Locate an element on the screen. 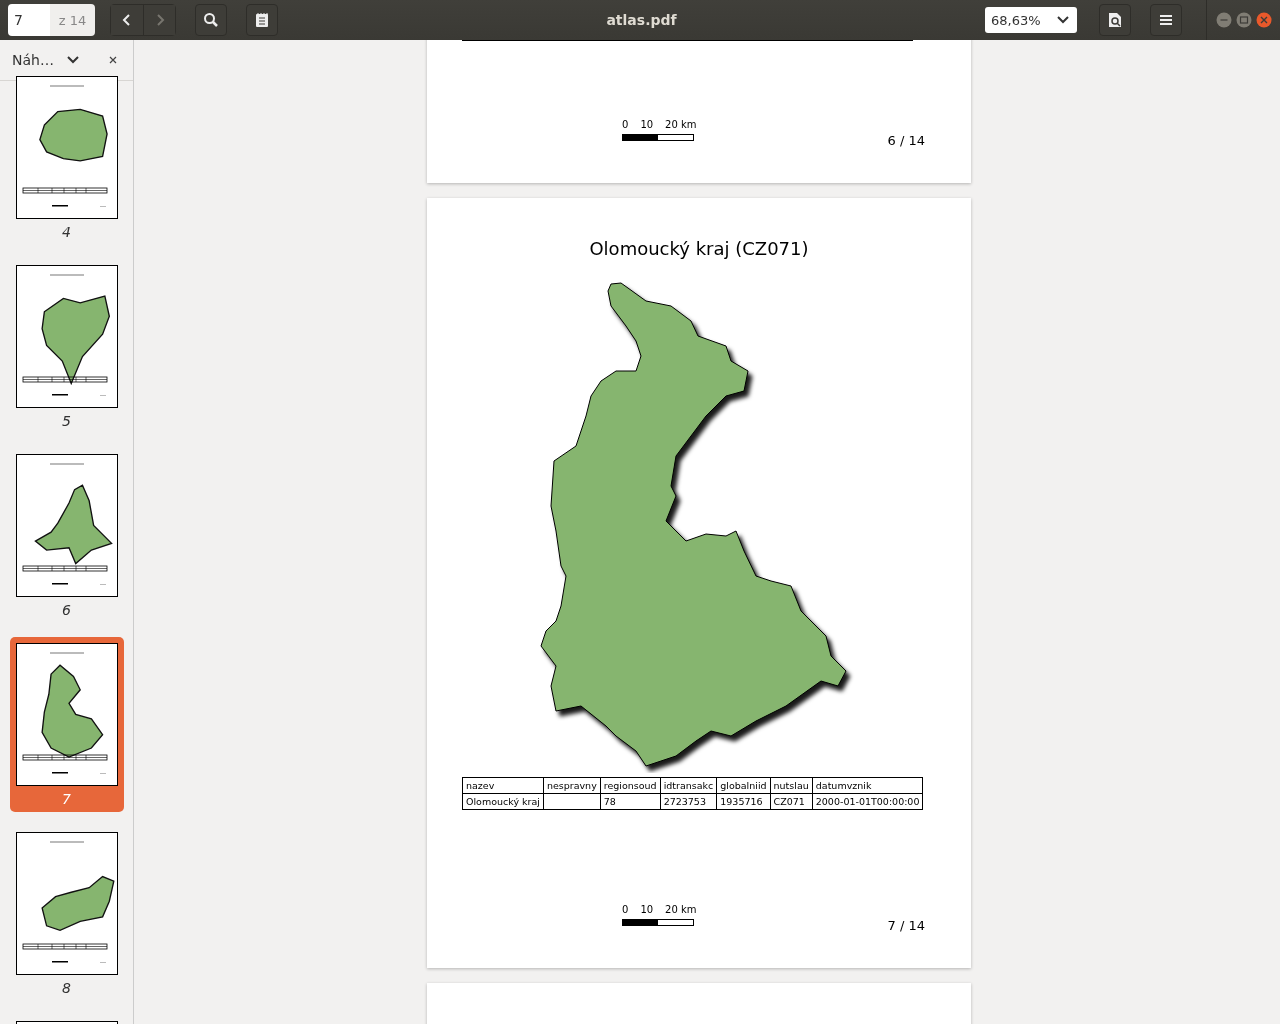 Image resolution: width=1280 pixels, height=1024 pixels. search-icon is located at coordinates (211, 20).